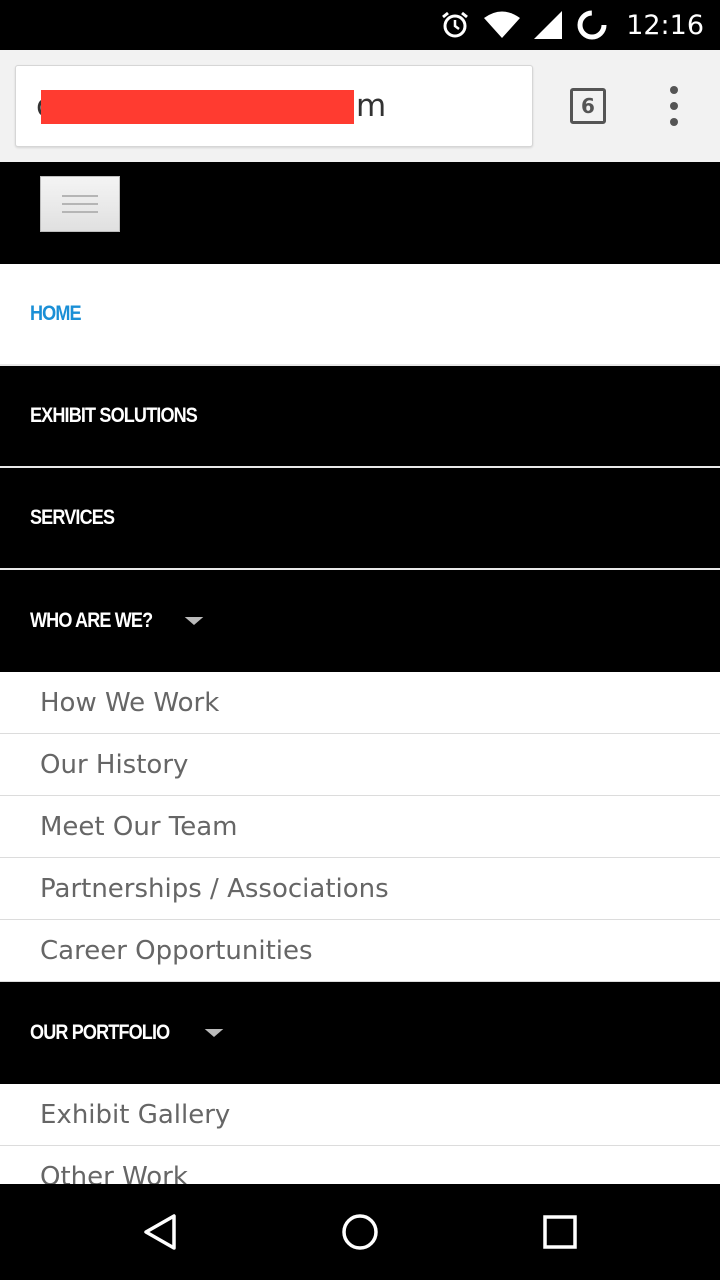 This screenshot has height=1280, width=720. Describe the element at coordinates (360, 951) in the screenshot. I see `submenu-item-career-opportunities: Career Opportunities` at that location.